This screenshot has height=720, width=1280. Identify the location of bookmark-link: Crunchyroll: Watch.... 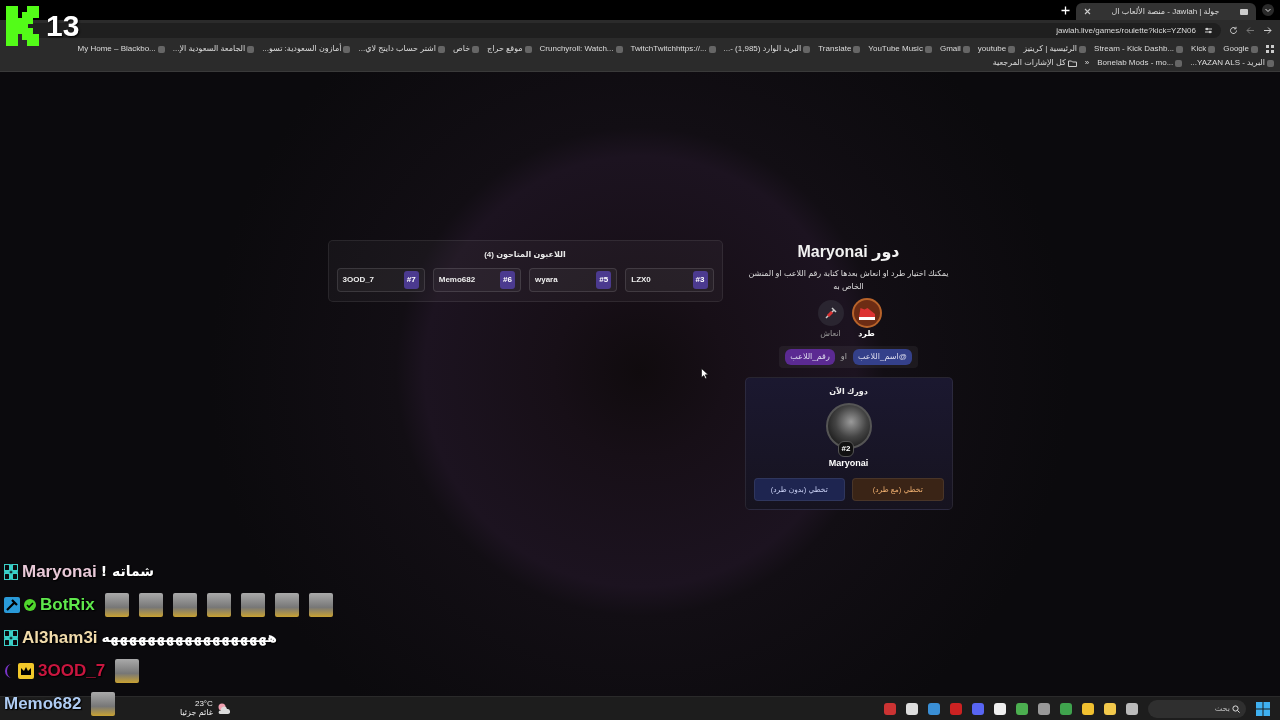
(581, 49).